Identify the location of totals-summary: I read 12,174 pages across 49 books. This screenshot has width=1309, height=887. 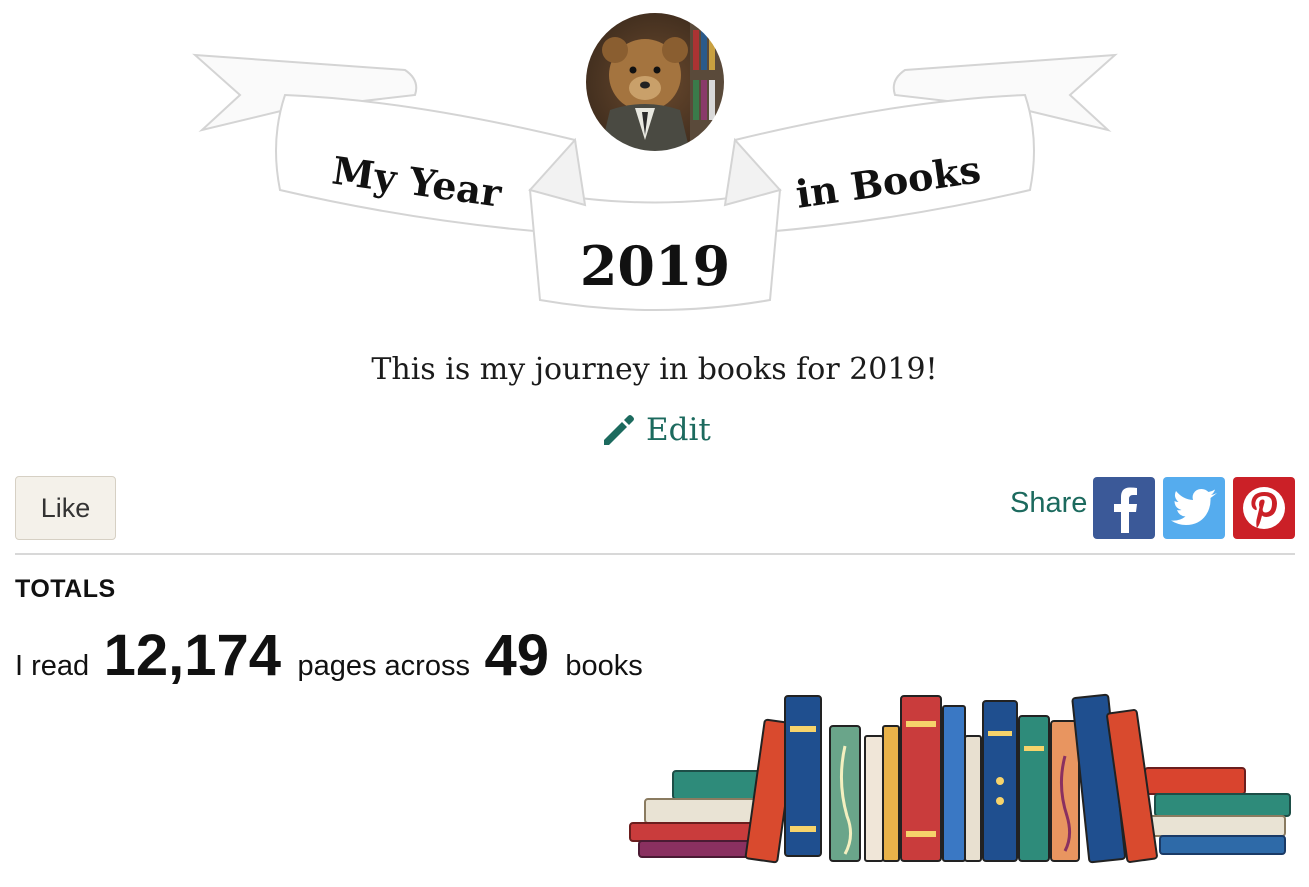
(329, 655).